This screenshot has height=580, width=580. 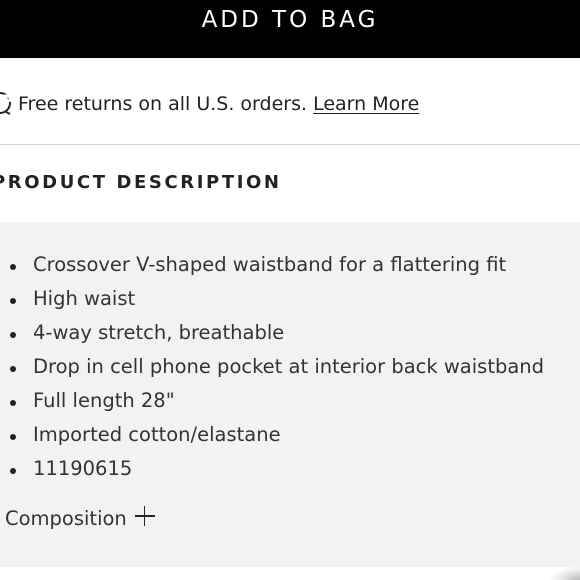 What do you see at coordinates (157, 434) in the screenshot?
I see `list-item-text: Imported cotton/elastane` at bounding box center [157, 434].